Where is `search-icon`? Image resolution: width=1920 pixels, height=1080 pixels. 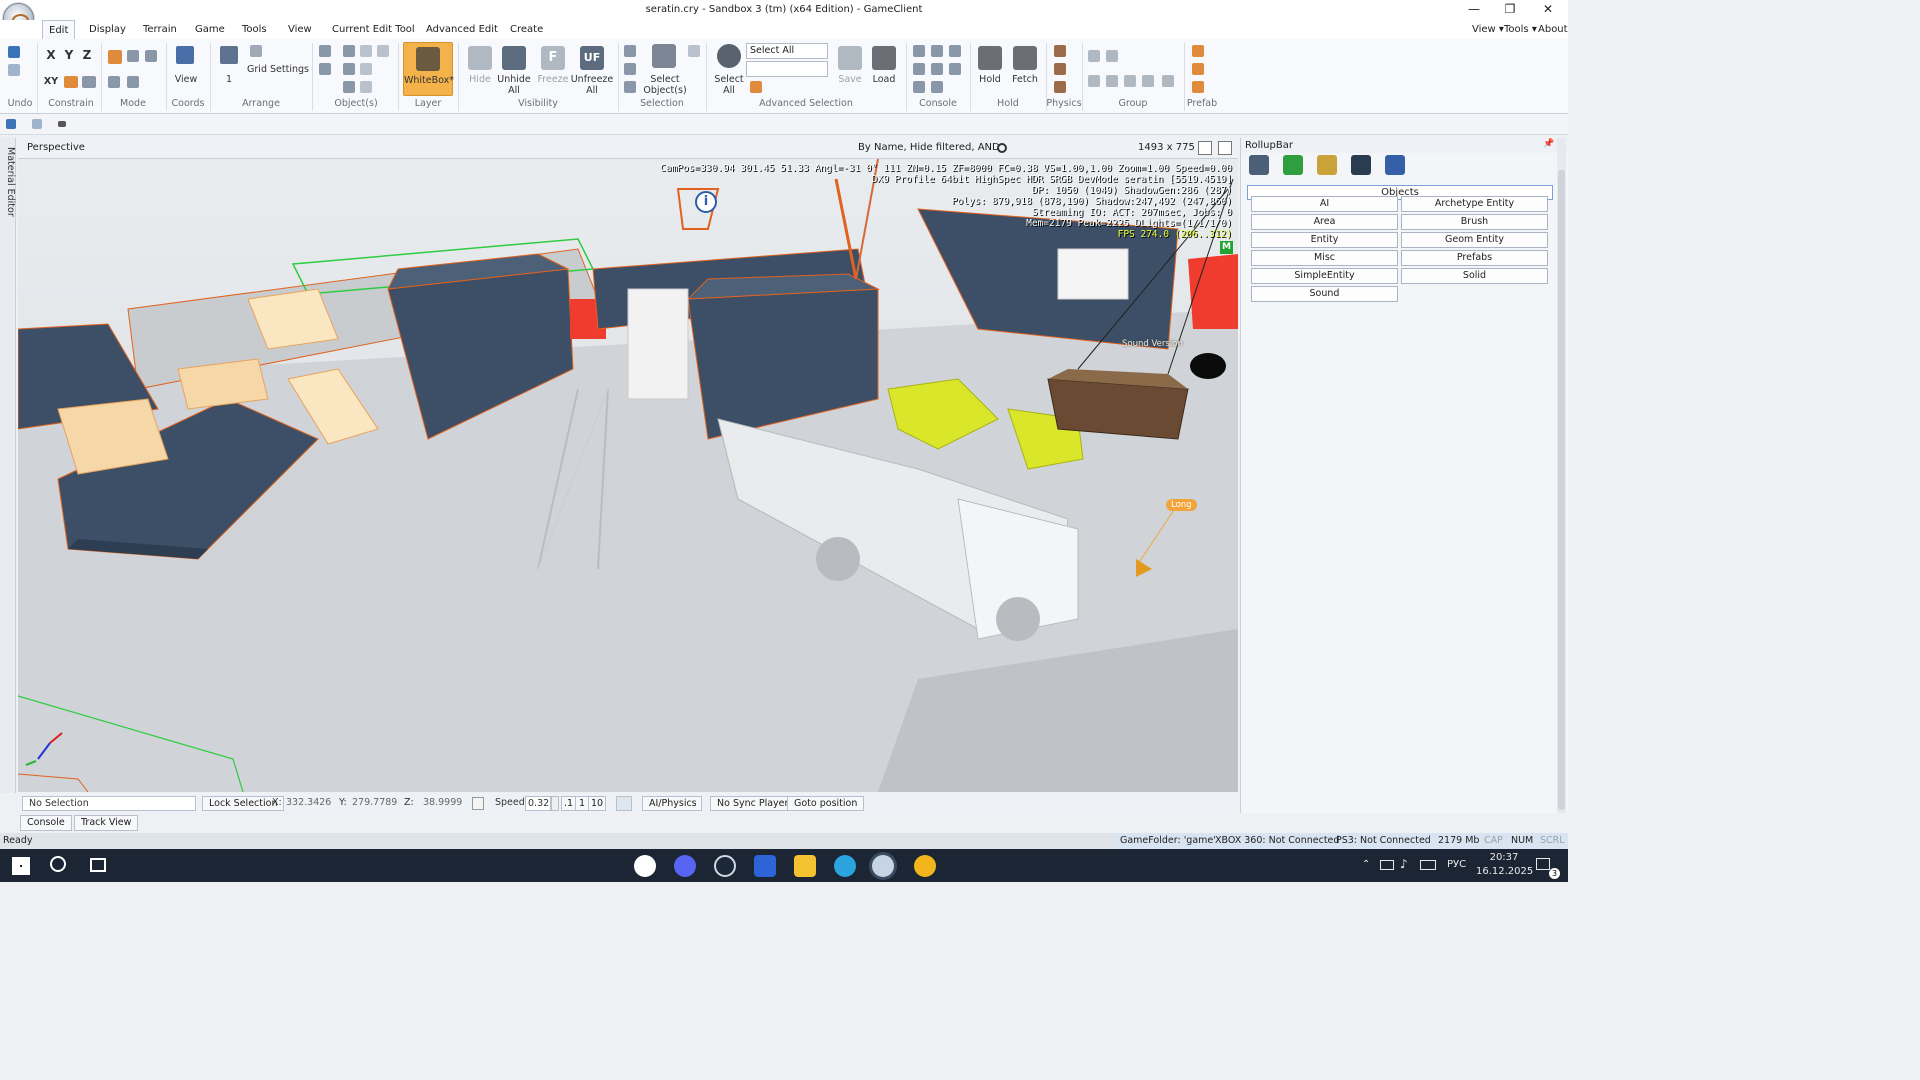 search-icon is located at coordinates (1002, 148).